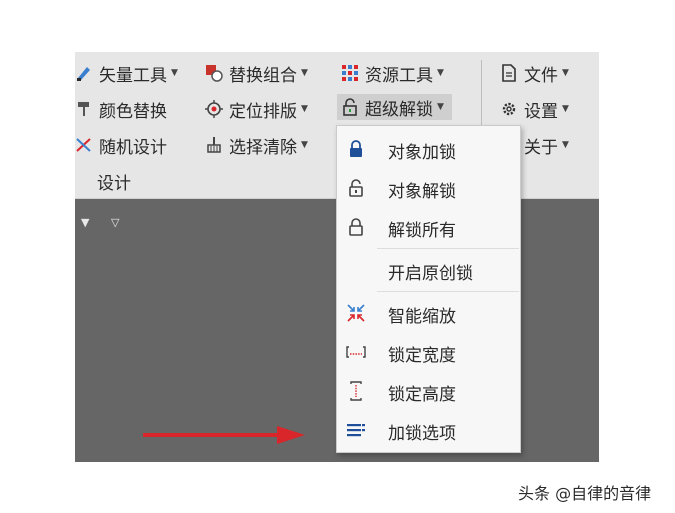 Image resolution: width=675 pixels, height=513 pixels. I want to click on ribbon-label: 定位排版, so click(263, 111).